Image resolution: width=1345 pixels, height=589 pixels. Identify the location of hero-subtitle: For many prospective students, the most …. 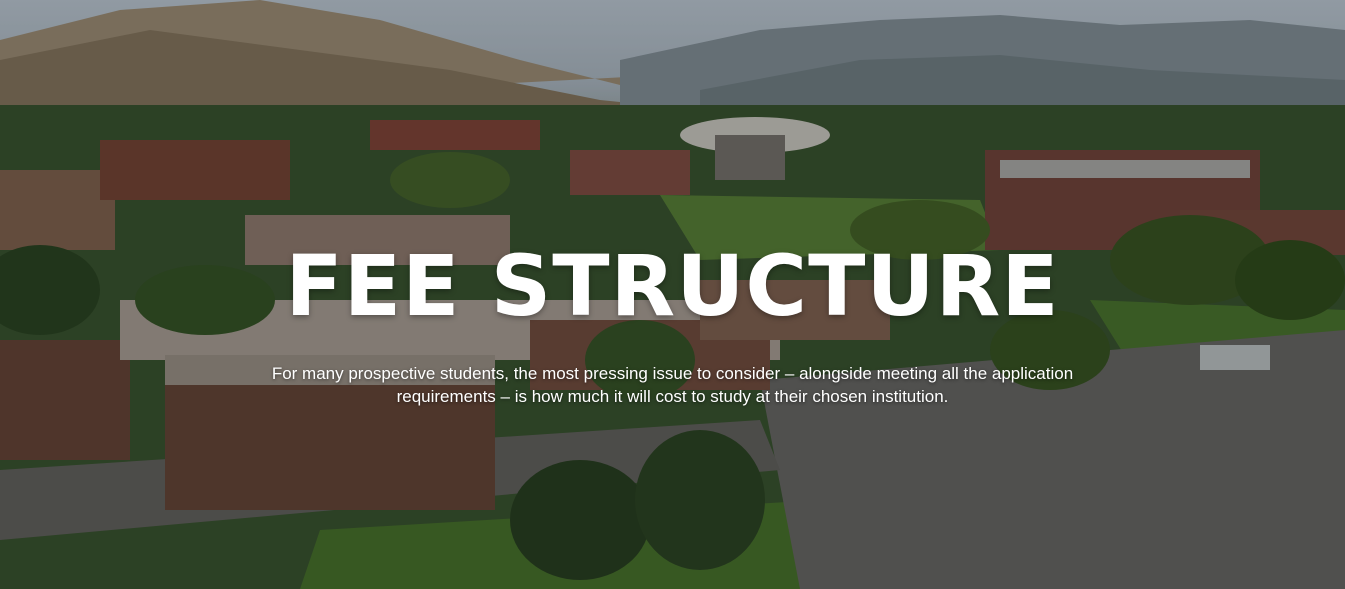
(672, 385).